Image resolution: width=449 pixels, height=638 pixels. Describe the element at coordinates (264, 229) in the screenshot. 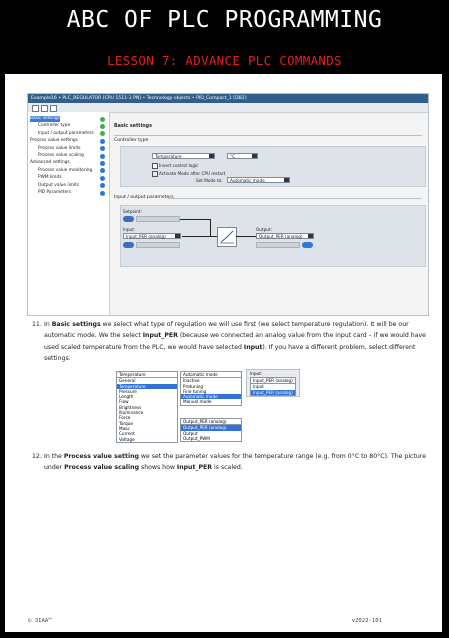

I see `output-label: Output:` at that location.